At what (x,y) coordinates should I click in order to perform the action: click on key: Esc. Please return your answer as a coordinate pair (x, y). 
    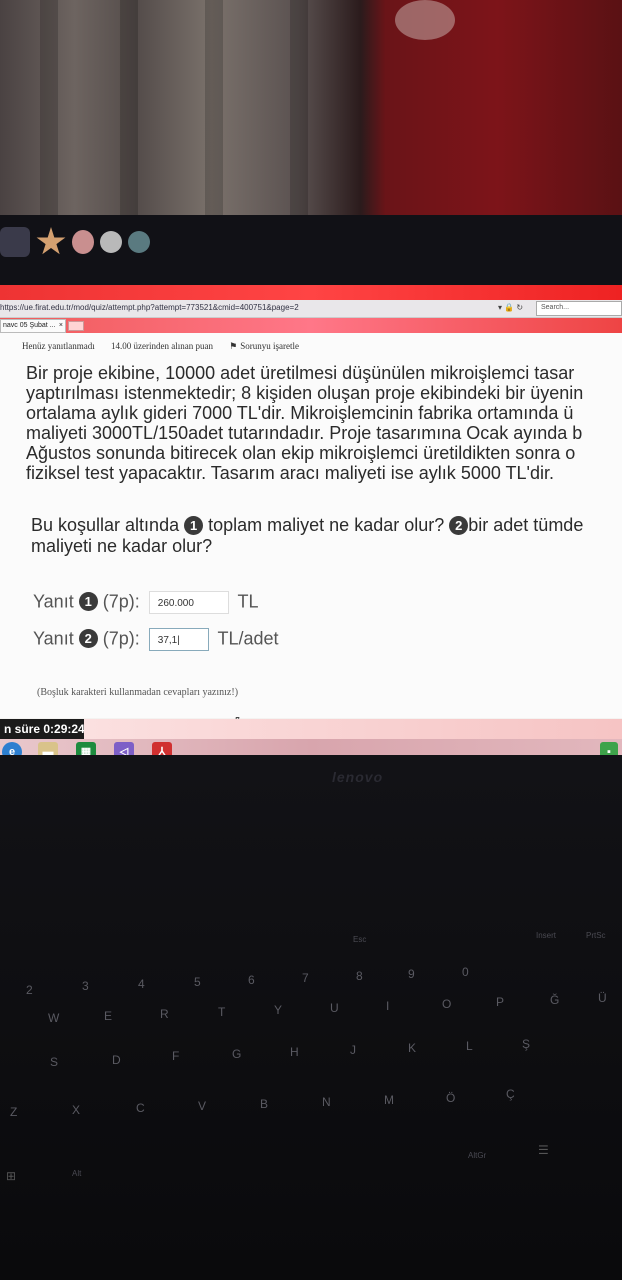
    Looking at the image, I should click on (359, 939).